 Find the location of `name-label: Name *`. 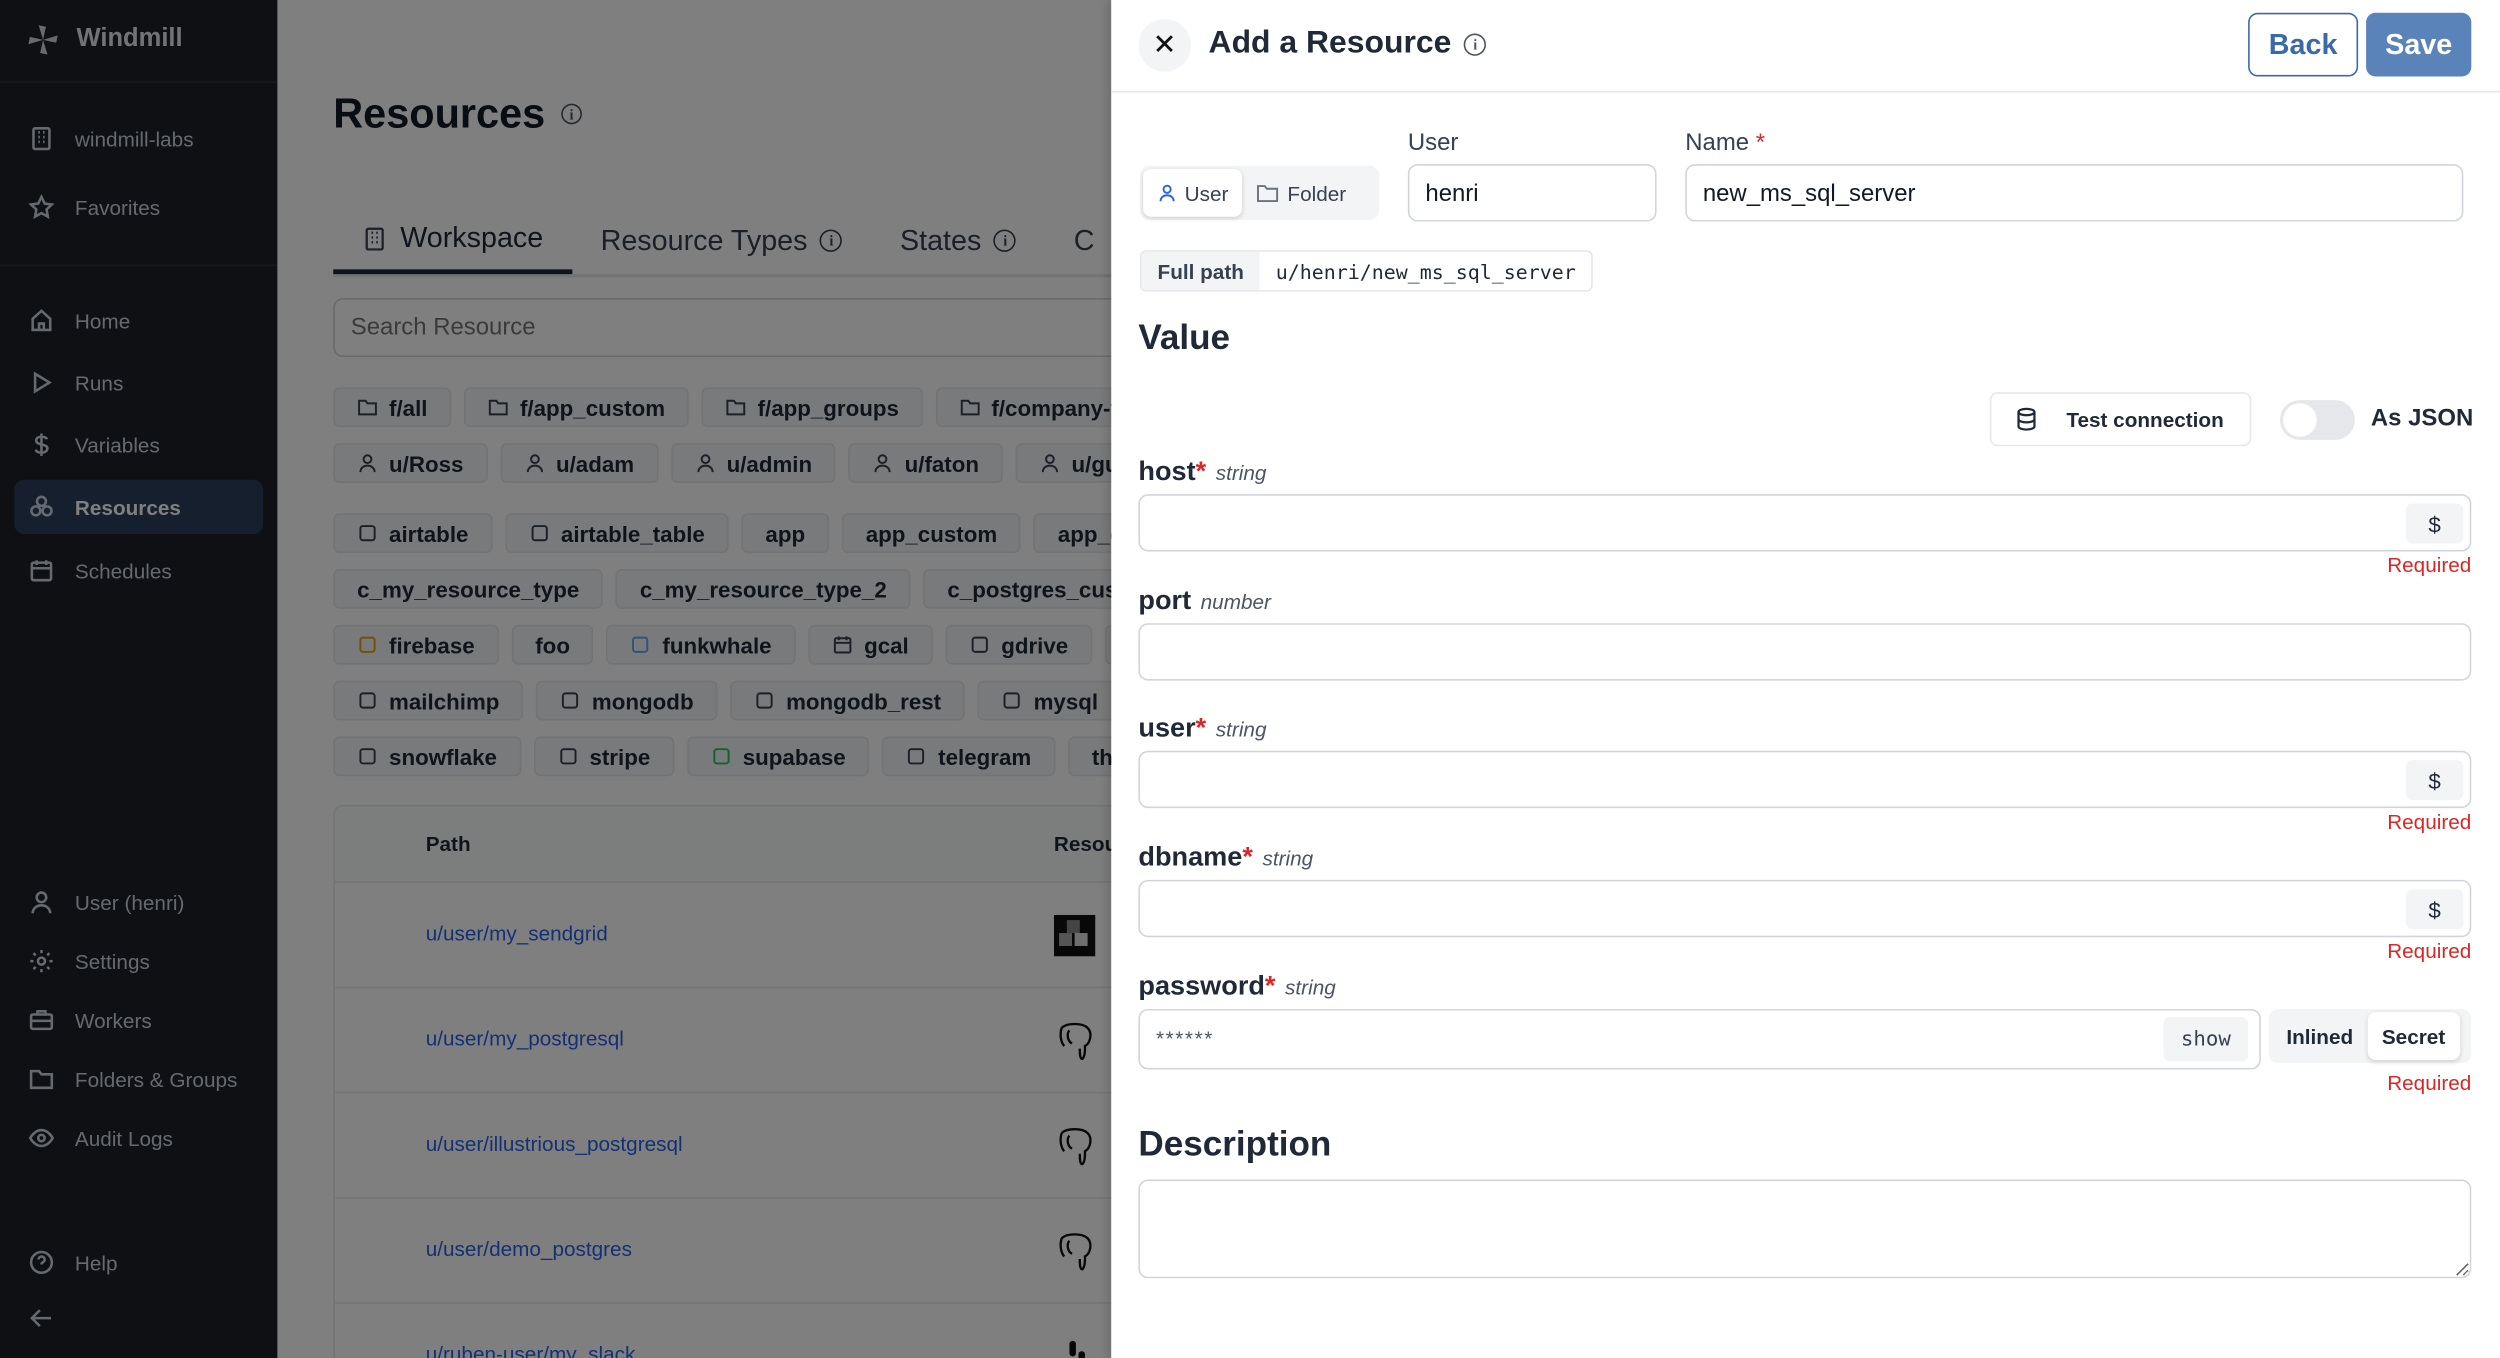

name-label: Name * is located at coordinates (1725, 142).